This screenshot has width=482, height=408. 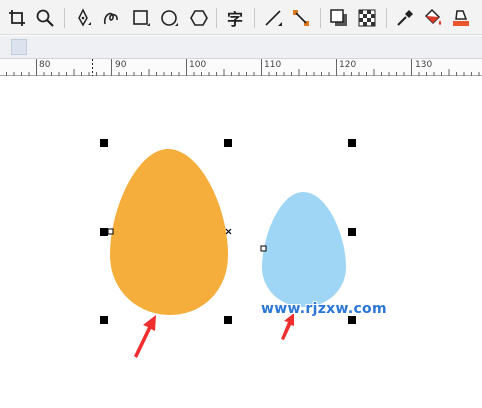 I want to click on watermark-text: www.rjzxw.com, so click(x=324, y=309).